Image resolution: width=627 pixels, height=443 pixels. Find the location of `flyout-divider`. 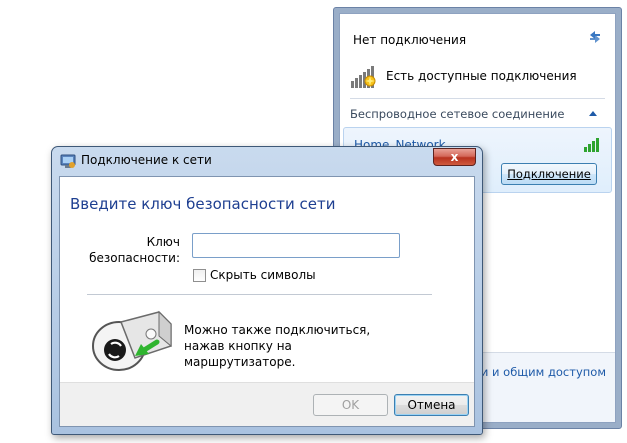

flyout-divider is located at coordinates (477, 98).